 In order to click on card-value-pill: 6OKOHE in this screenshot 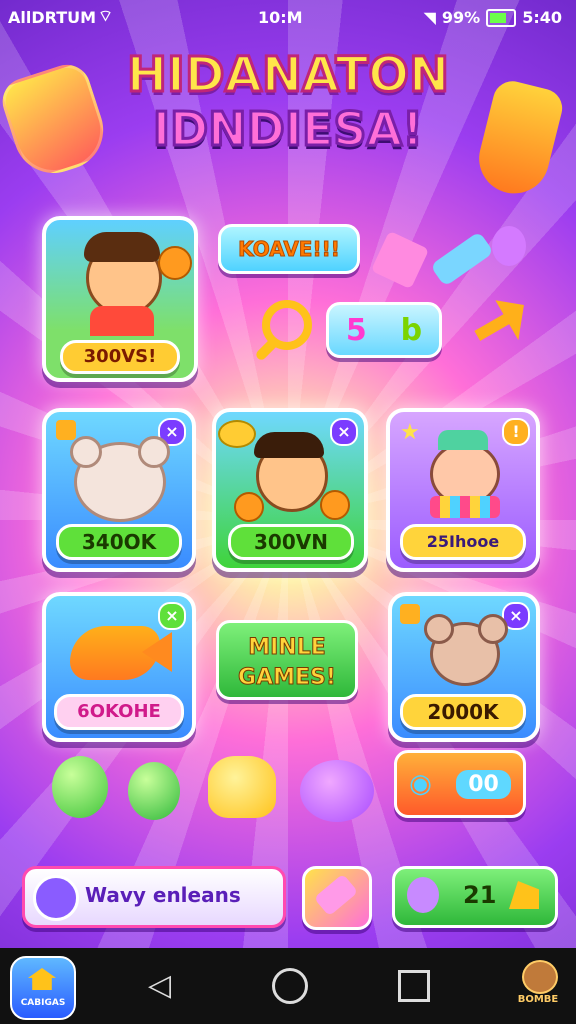, I will do `click(119, 712)`.